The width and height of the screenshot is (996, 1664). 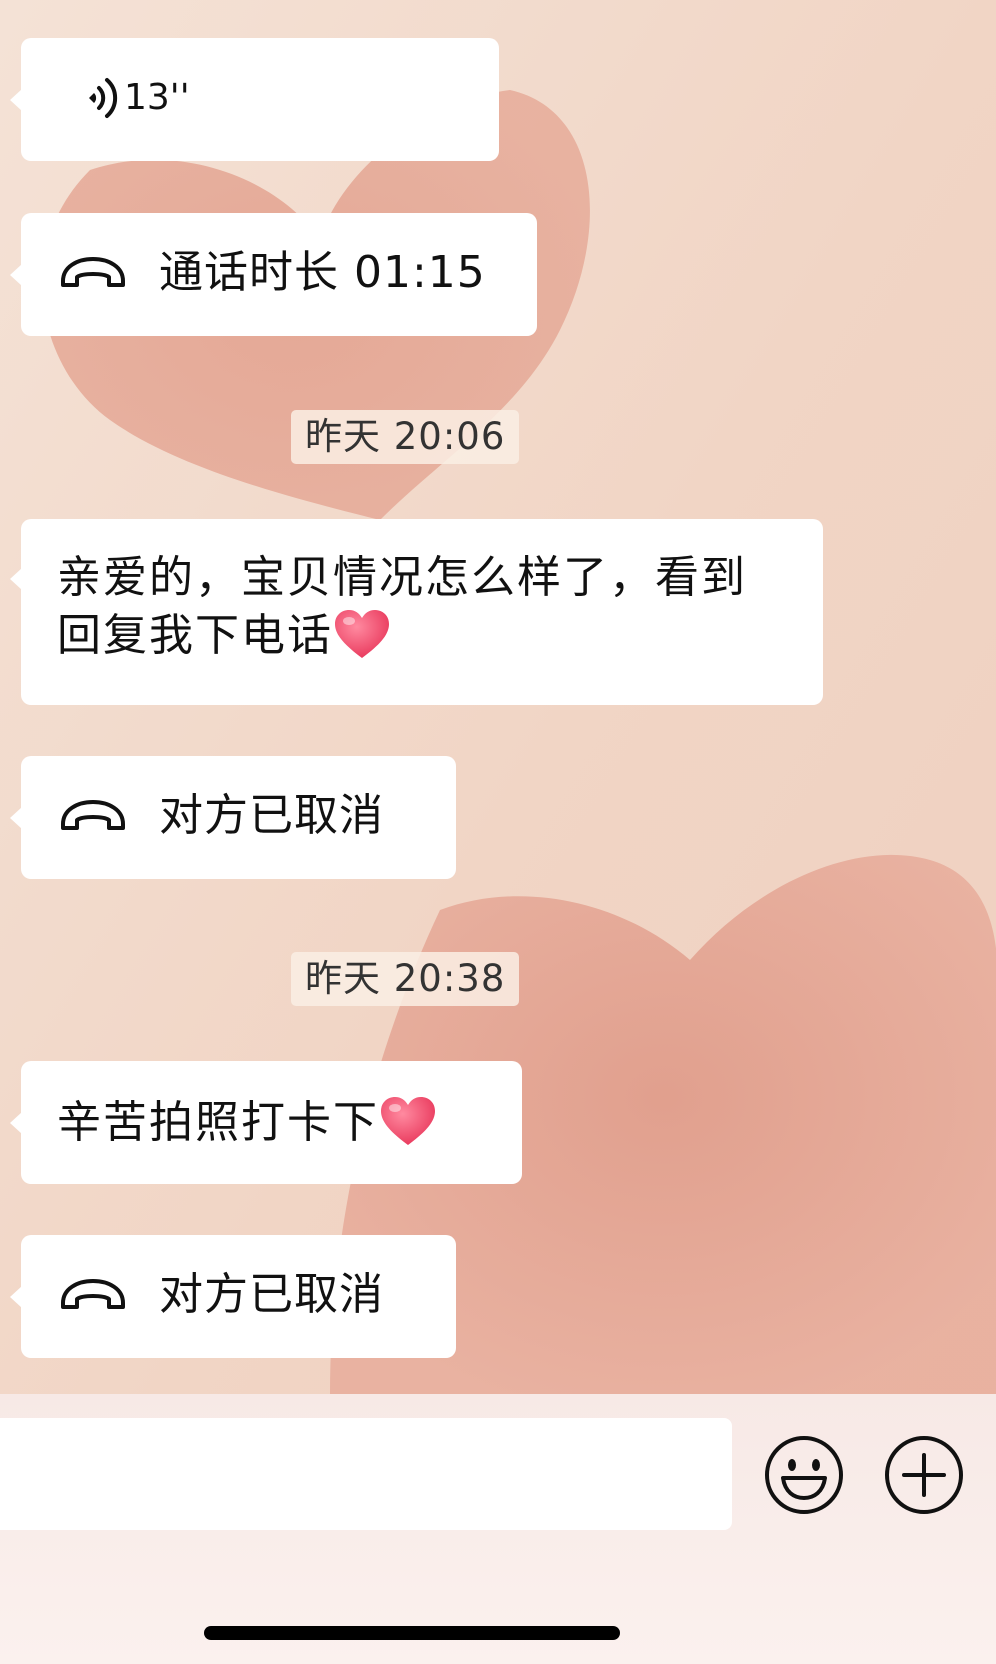 I want to click on message-text: 辛苦拍照打卡下, so click(x=417, y=1123).